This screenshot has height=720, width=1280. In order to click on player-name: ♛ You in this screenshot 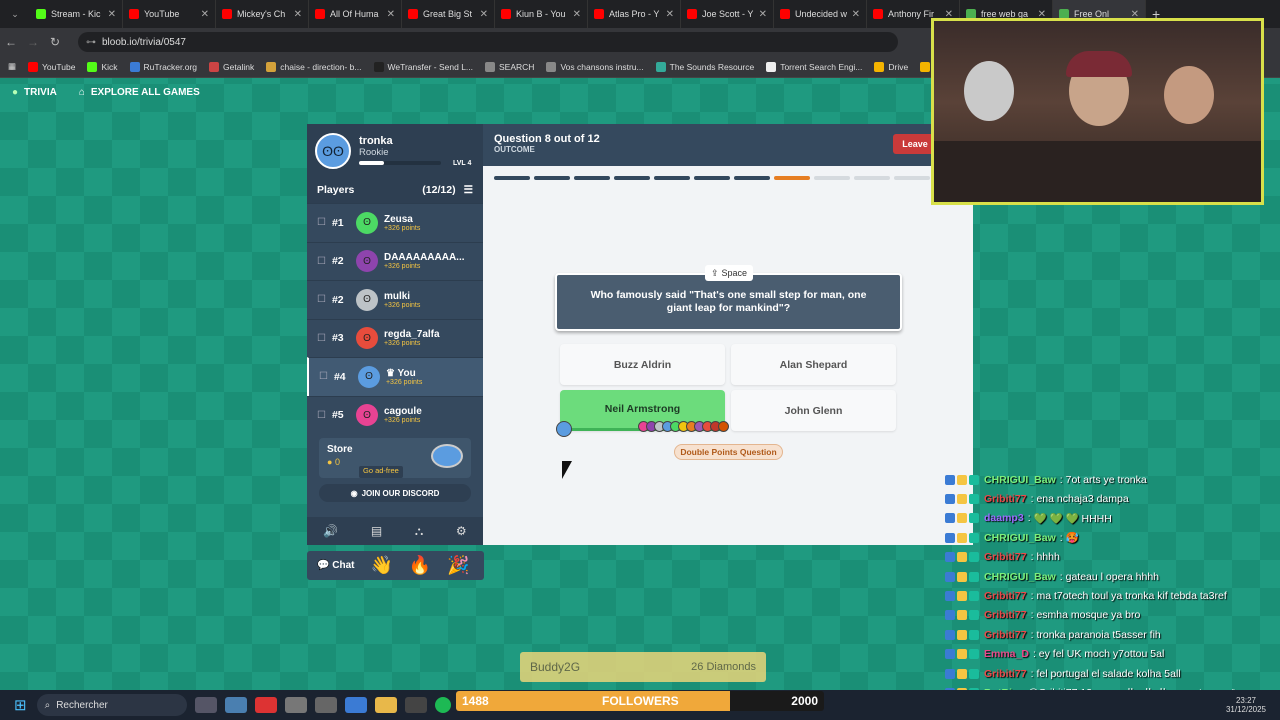, I will do `click(400, 373)`.